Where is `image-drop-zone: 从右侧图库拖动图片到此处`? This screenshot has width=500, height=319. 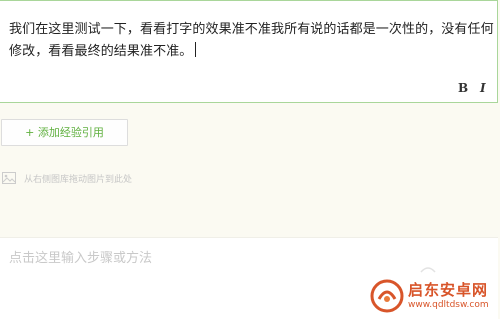
image-drop-zone: 从右侧图库拖动图片到此处 is located at coordinates (67, 178).